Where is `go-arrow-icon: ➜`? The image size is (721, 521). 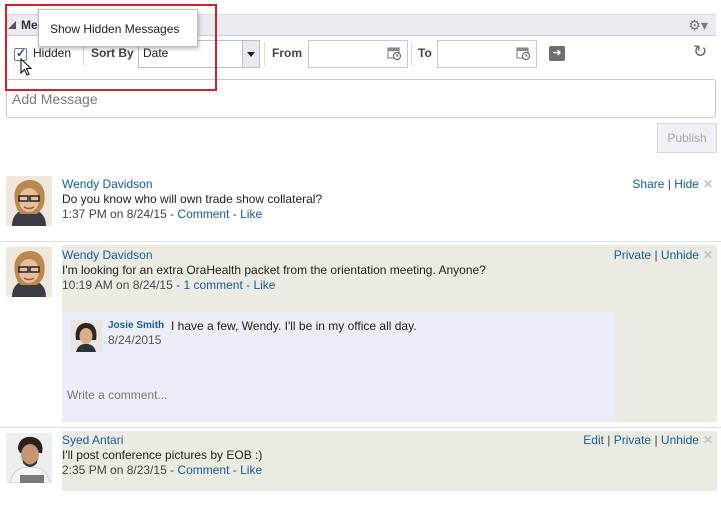 go-arrow-icon: ➜ is located at coordinates (557, 53).